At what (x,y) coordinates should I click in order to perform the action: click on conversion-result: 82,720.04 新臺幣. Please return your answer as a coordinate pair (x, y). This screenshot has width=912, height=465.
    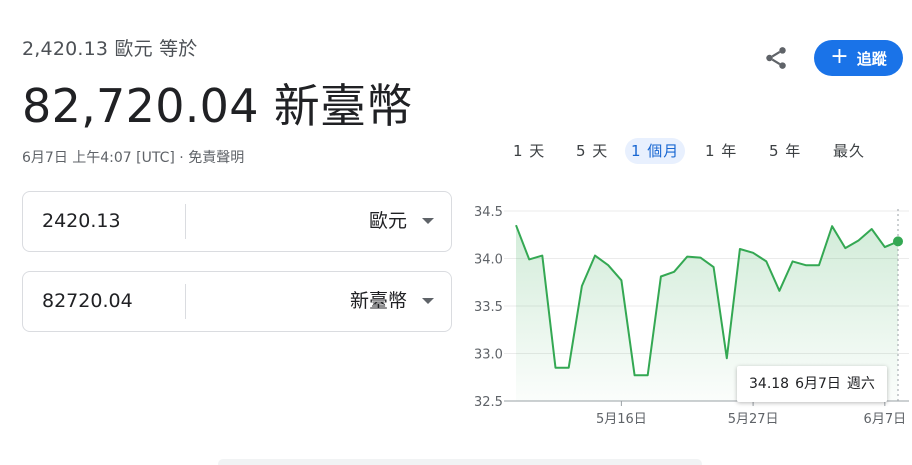
    Looking at the image, I should click on (217, 106).